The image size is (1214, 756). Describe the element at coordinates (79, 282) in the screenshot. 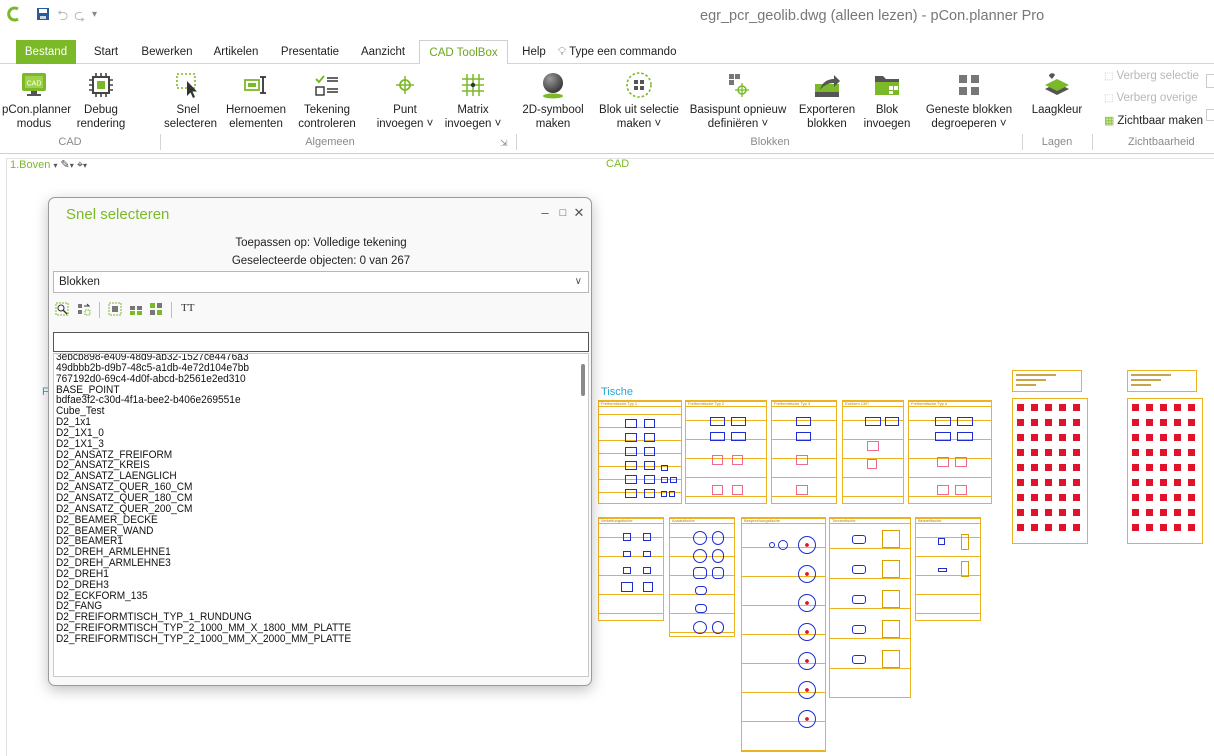

I see `object-type-value: Blokken` at that location.